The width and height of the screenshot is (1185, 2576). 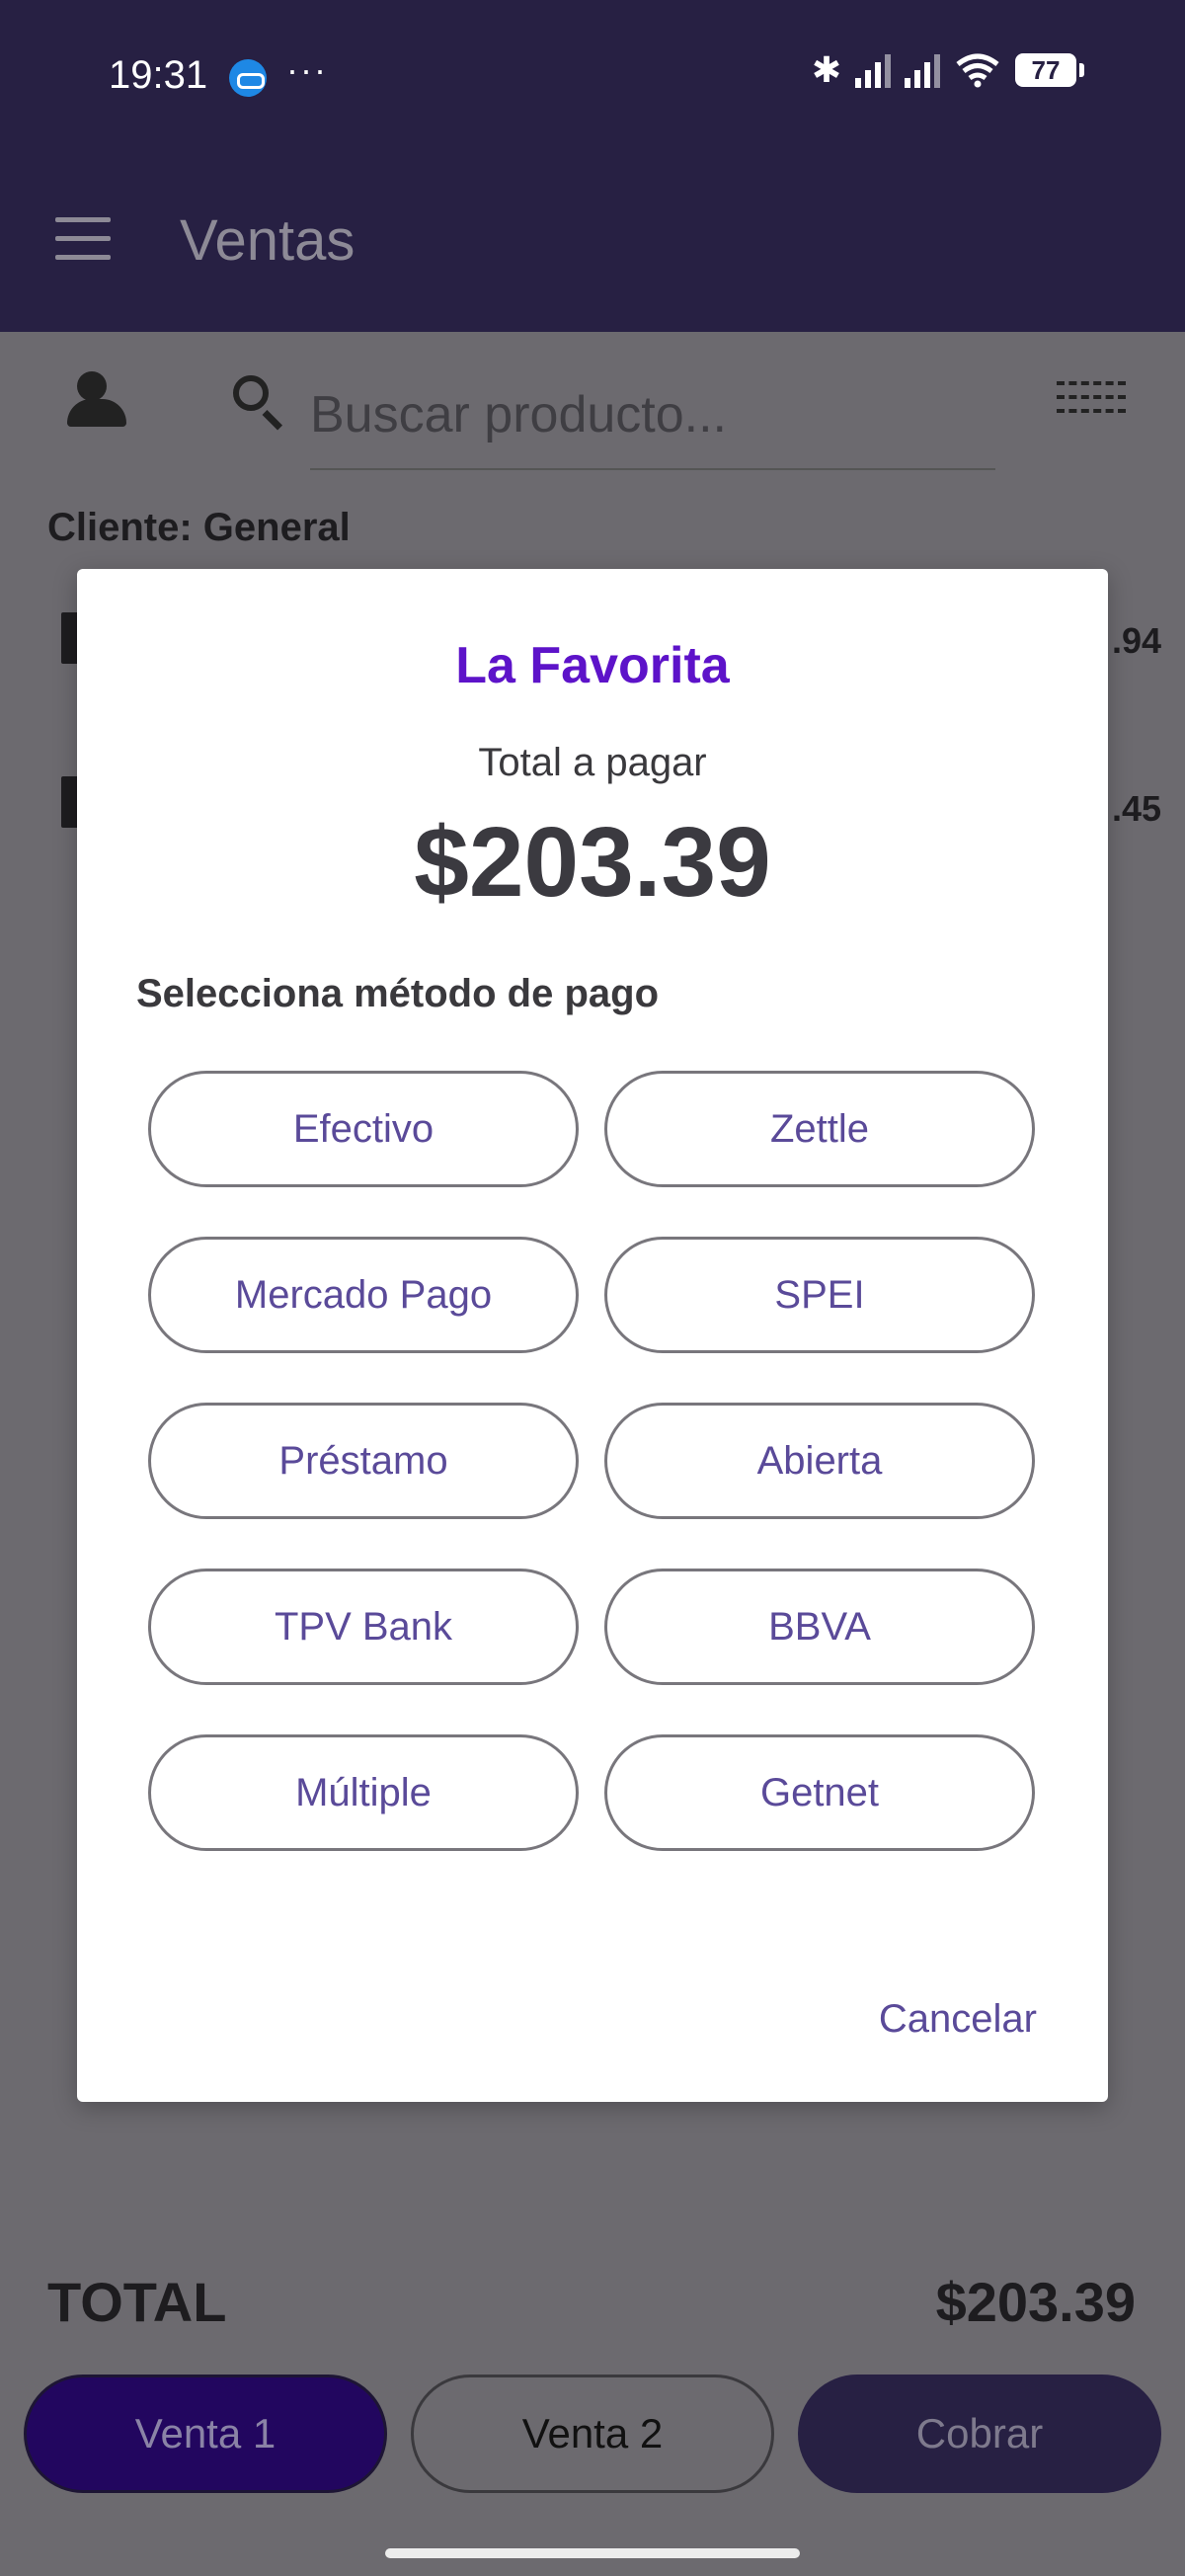 I want to click on cart-row-price: .94, so click(x=1136, y=640).